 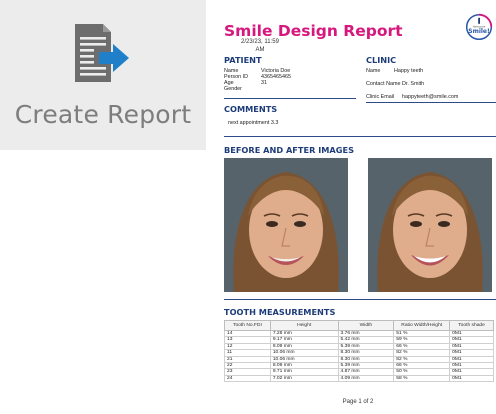 I want to click on table-row: 24 7.02 mm 4.09 mm 58 % 0M1, so click(x=359, y=378).